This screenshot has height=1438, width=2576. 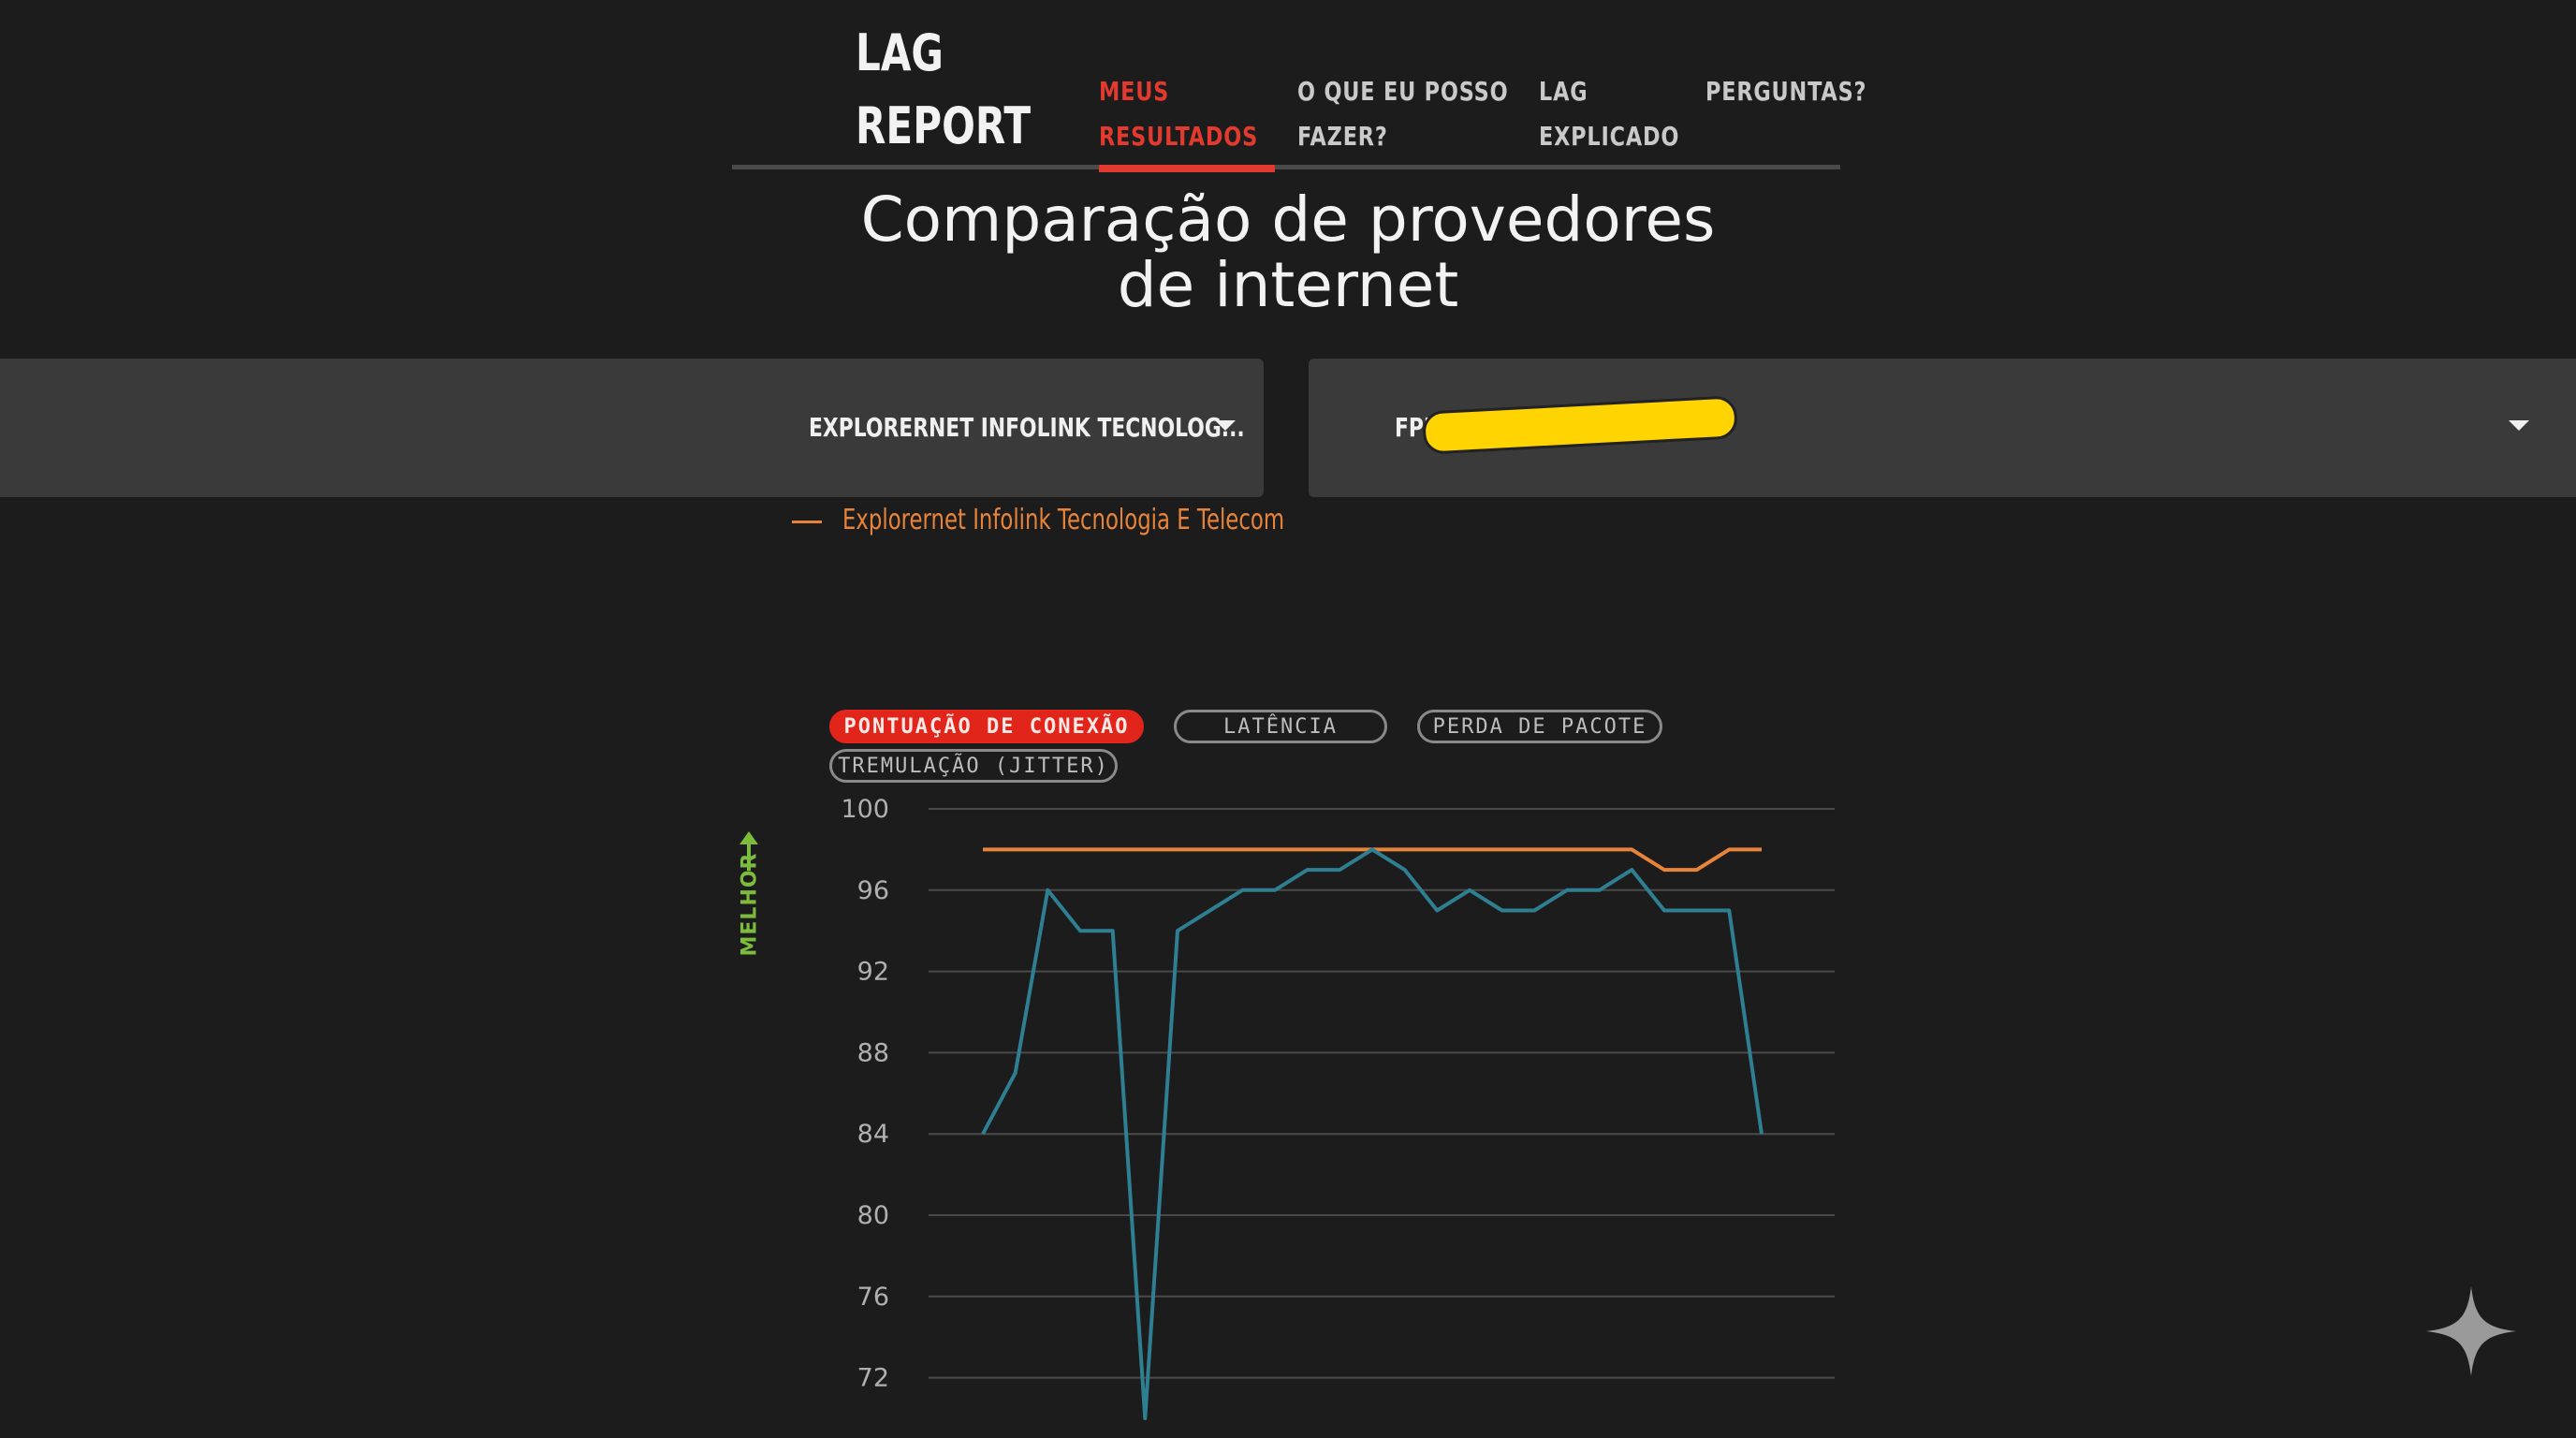 I want to click on tab-latencia: LATÊNCIA, so click(x=1280, y=726).